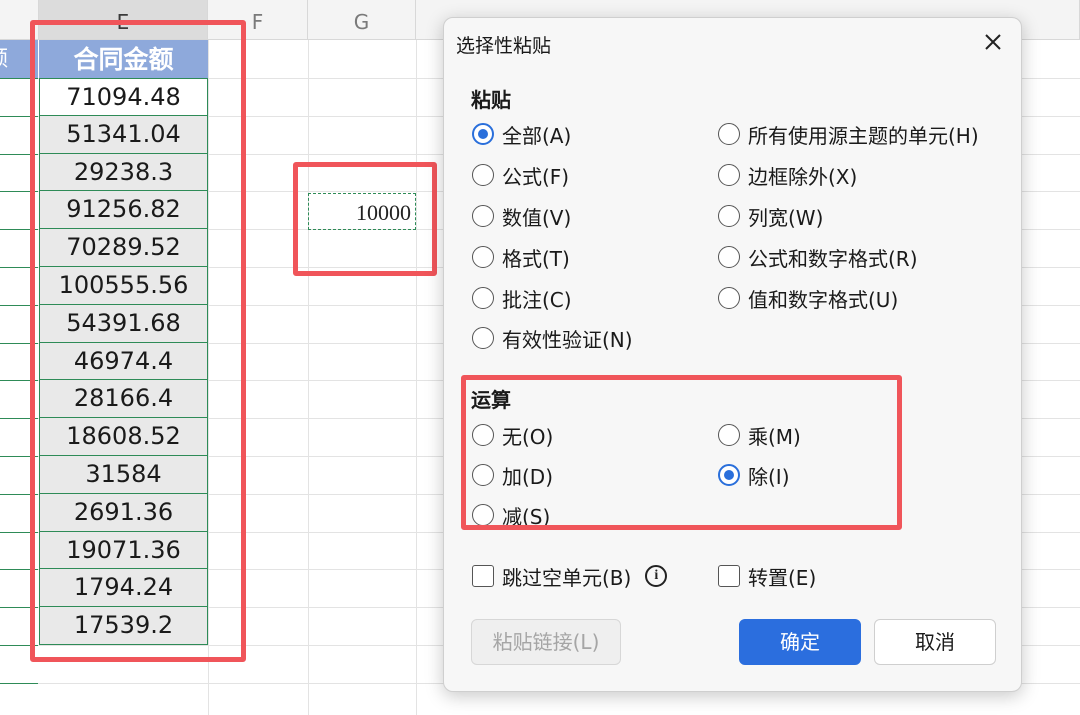  I want to click on radio-paste-values: 数值(V), so click(521, 216).